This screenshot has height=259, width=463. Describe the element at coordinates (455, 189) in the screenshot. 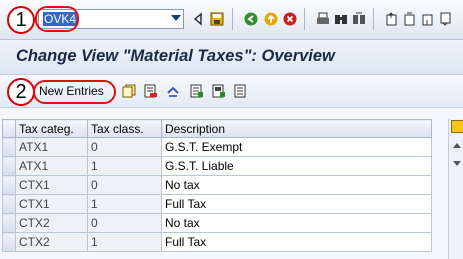

I see `vertical-scrollbar` at that location.